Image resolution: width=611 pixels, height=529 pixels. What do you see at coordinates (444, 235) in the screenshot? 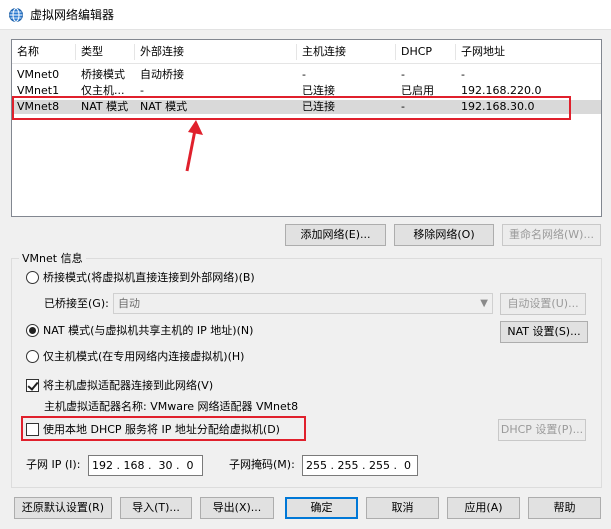
I see `remove-network-button: 移除网络(O)` at bounding box center [444, 235].